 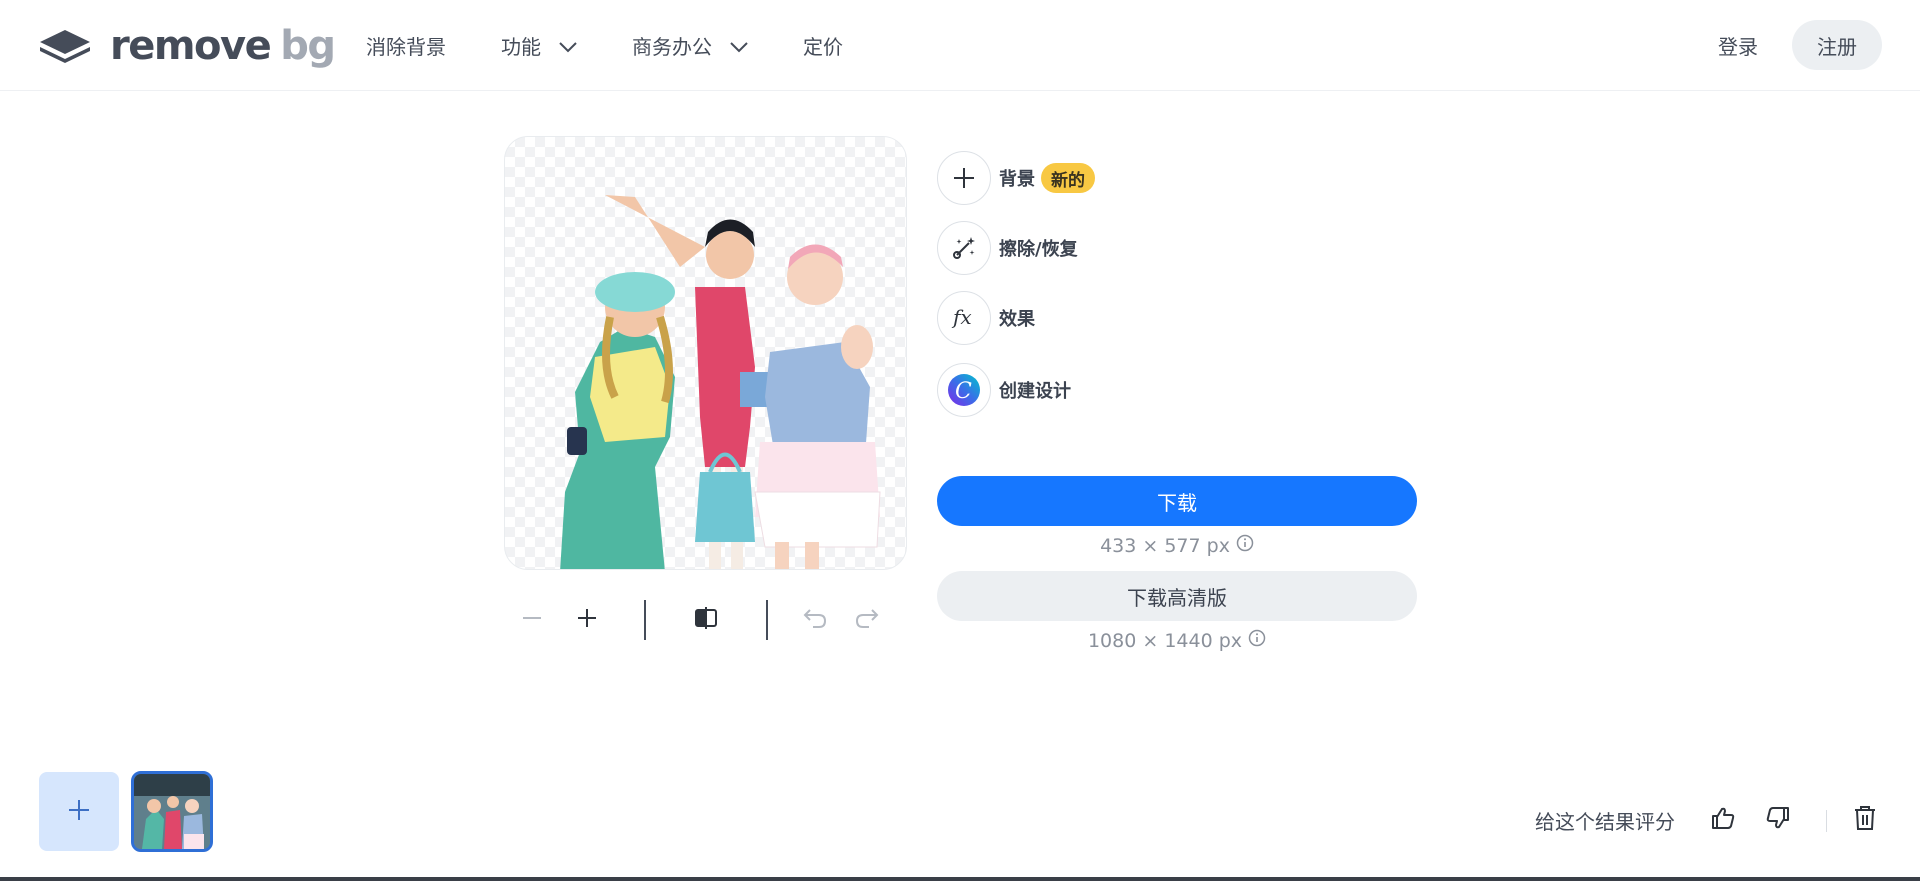 What do you see at coordinates (1738, 45) in the screenshot?
I see `login-link: 登录` at bounding box center [1738, 45].